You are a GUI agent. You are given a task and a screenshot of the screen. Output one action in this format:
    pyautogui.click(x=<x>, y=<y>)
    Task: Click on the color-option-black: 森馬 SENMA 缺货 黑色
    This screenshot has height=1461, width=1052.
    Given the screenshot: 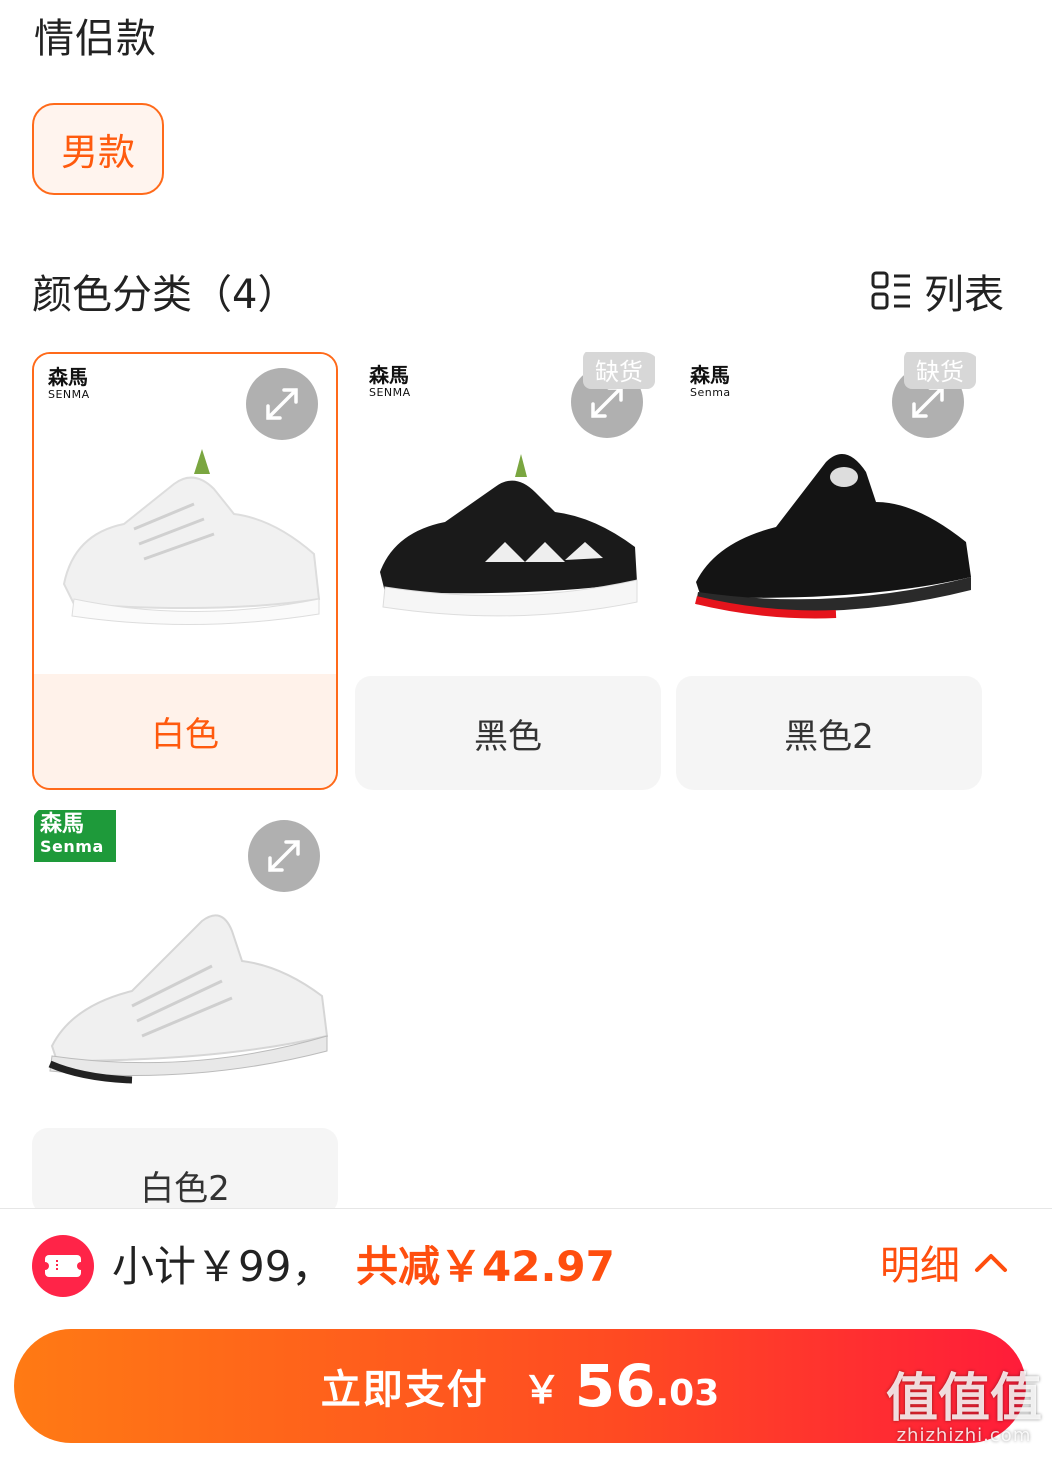 What is the action you would take?
    pyautogui.click(x=508, y=571)
    